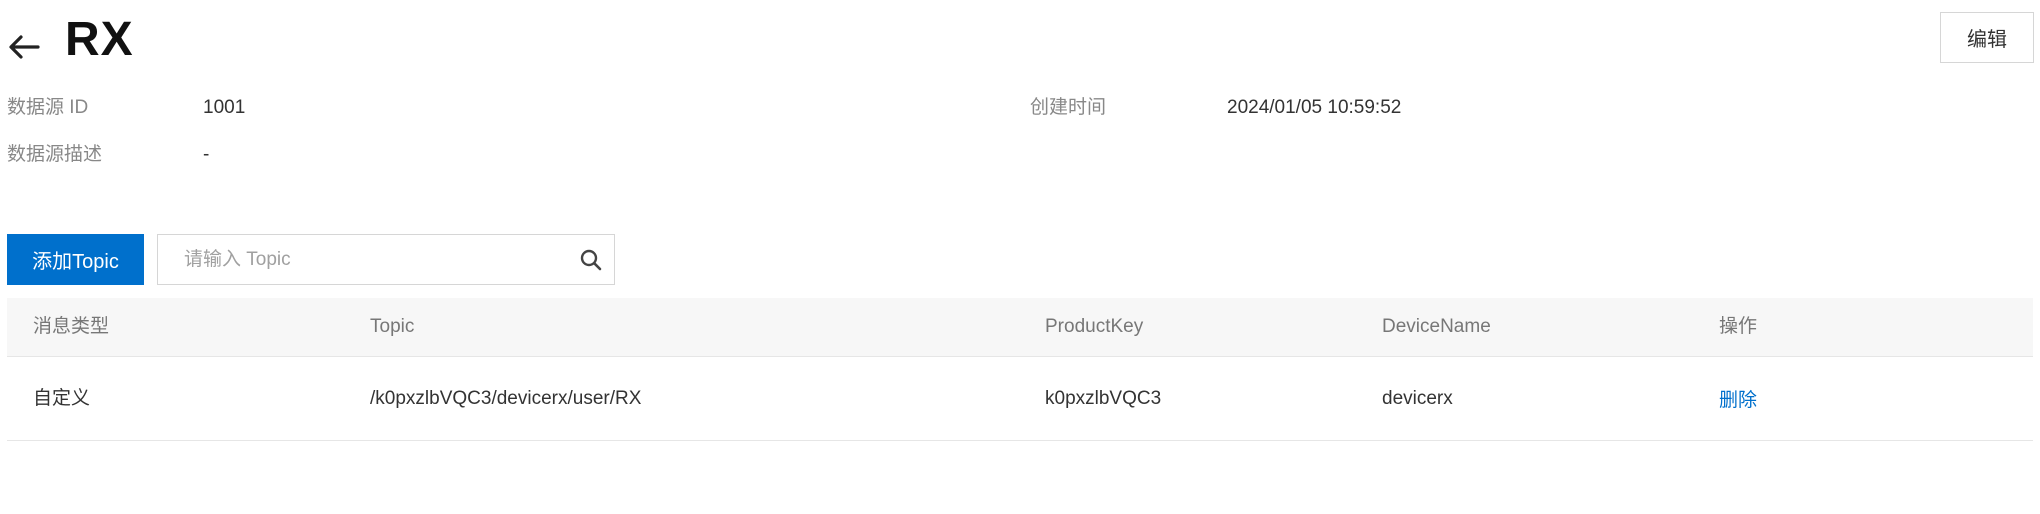  Describe the element at coordinates (55, 154) in the screenshot. I see `datasource-desc-label: 数据源描述` at that location.